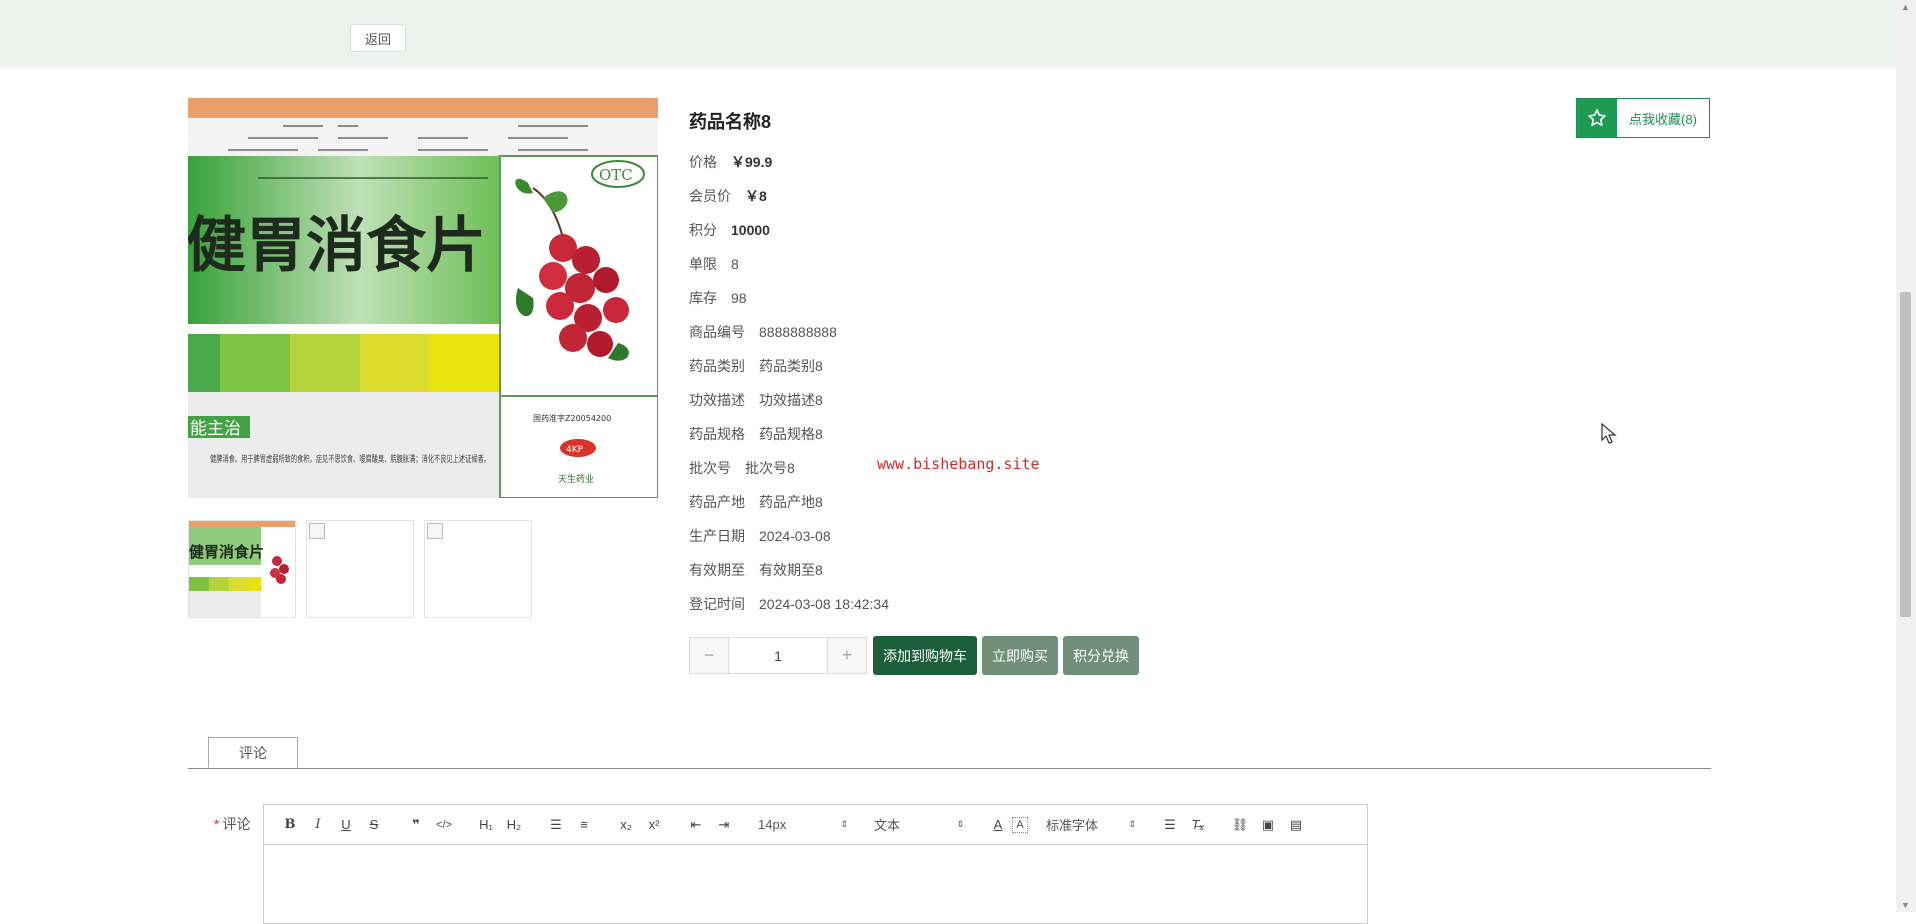 The image size is (1916, 924). What do you see at coordinates (756, 502) in the screenshot?
I see `field-origin: 药品产地 药品产地8` at bounding box center [756, 502].